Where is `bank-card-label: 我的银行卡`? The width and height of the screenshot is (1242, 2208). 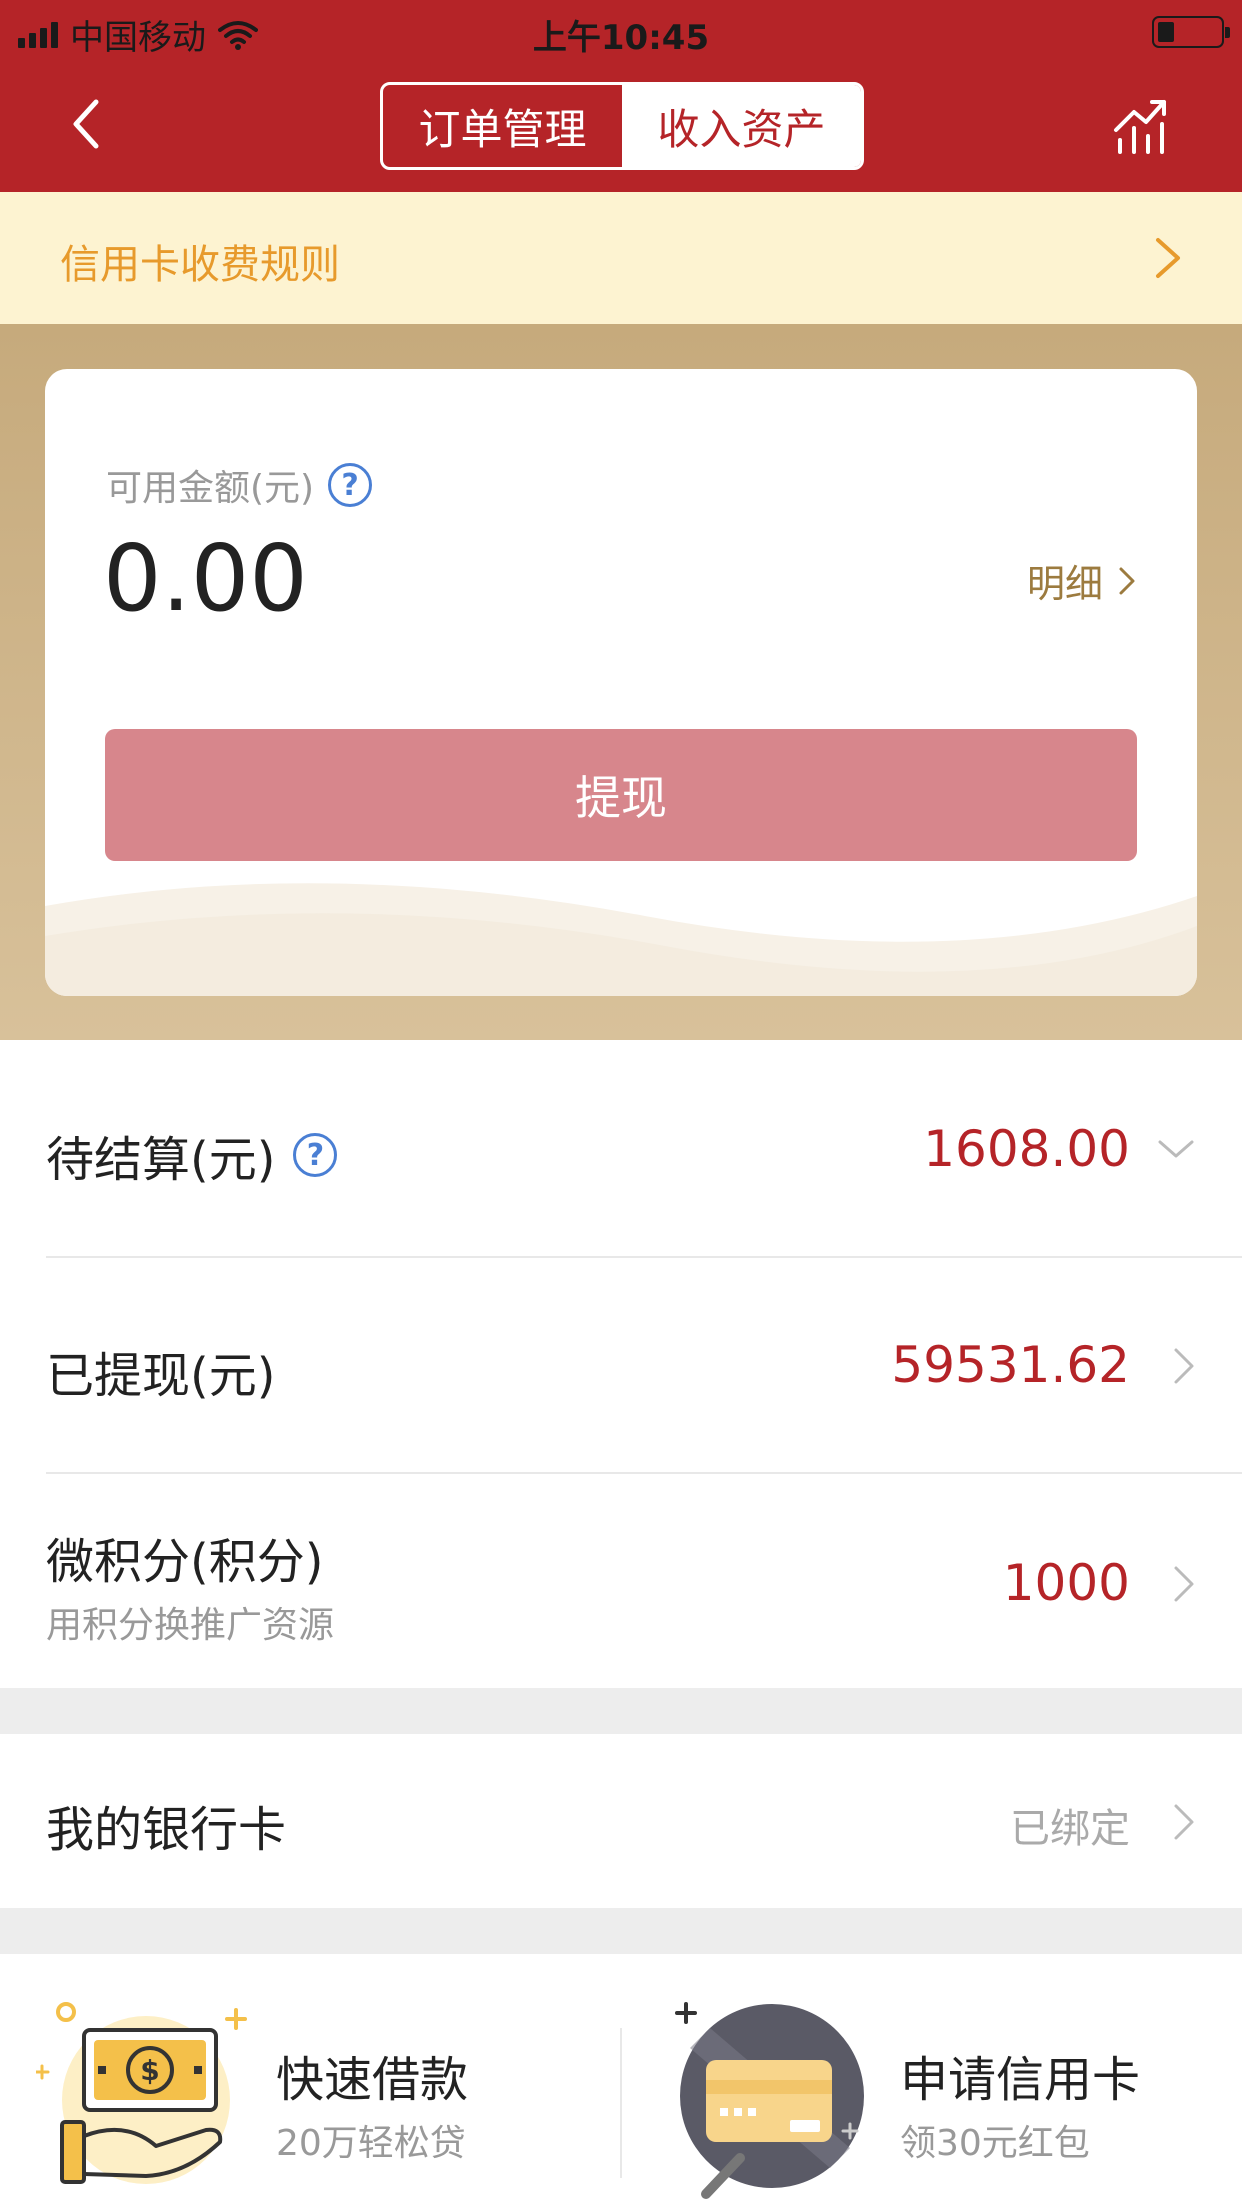
bank-card-label: 我的银行卡 is located at coordinates (166, 1830).